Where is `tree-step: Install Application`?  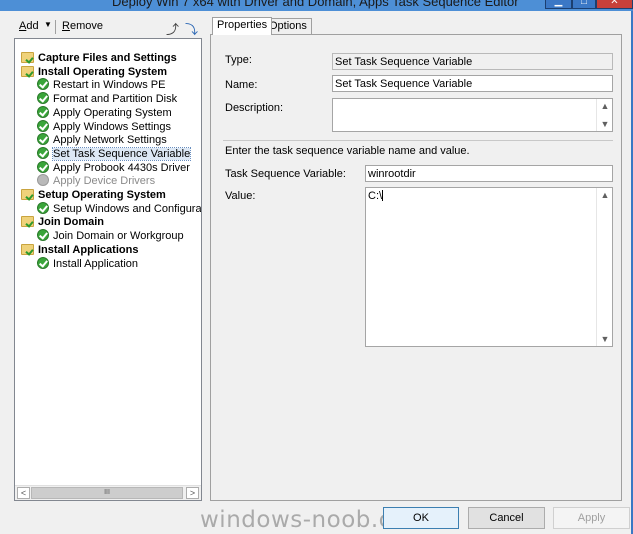 tree-step: Install Application is located at coordinates (87, 263).